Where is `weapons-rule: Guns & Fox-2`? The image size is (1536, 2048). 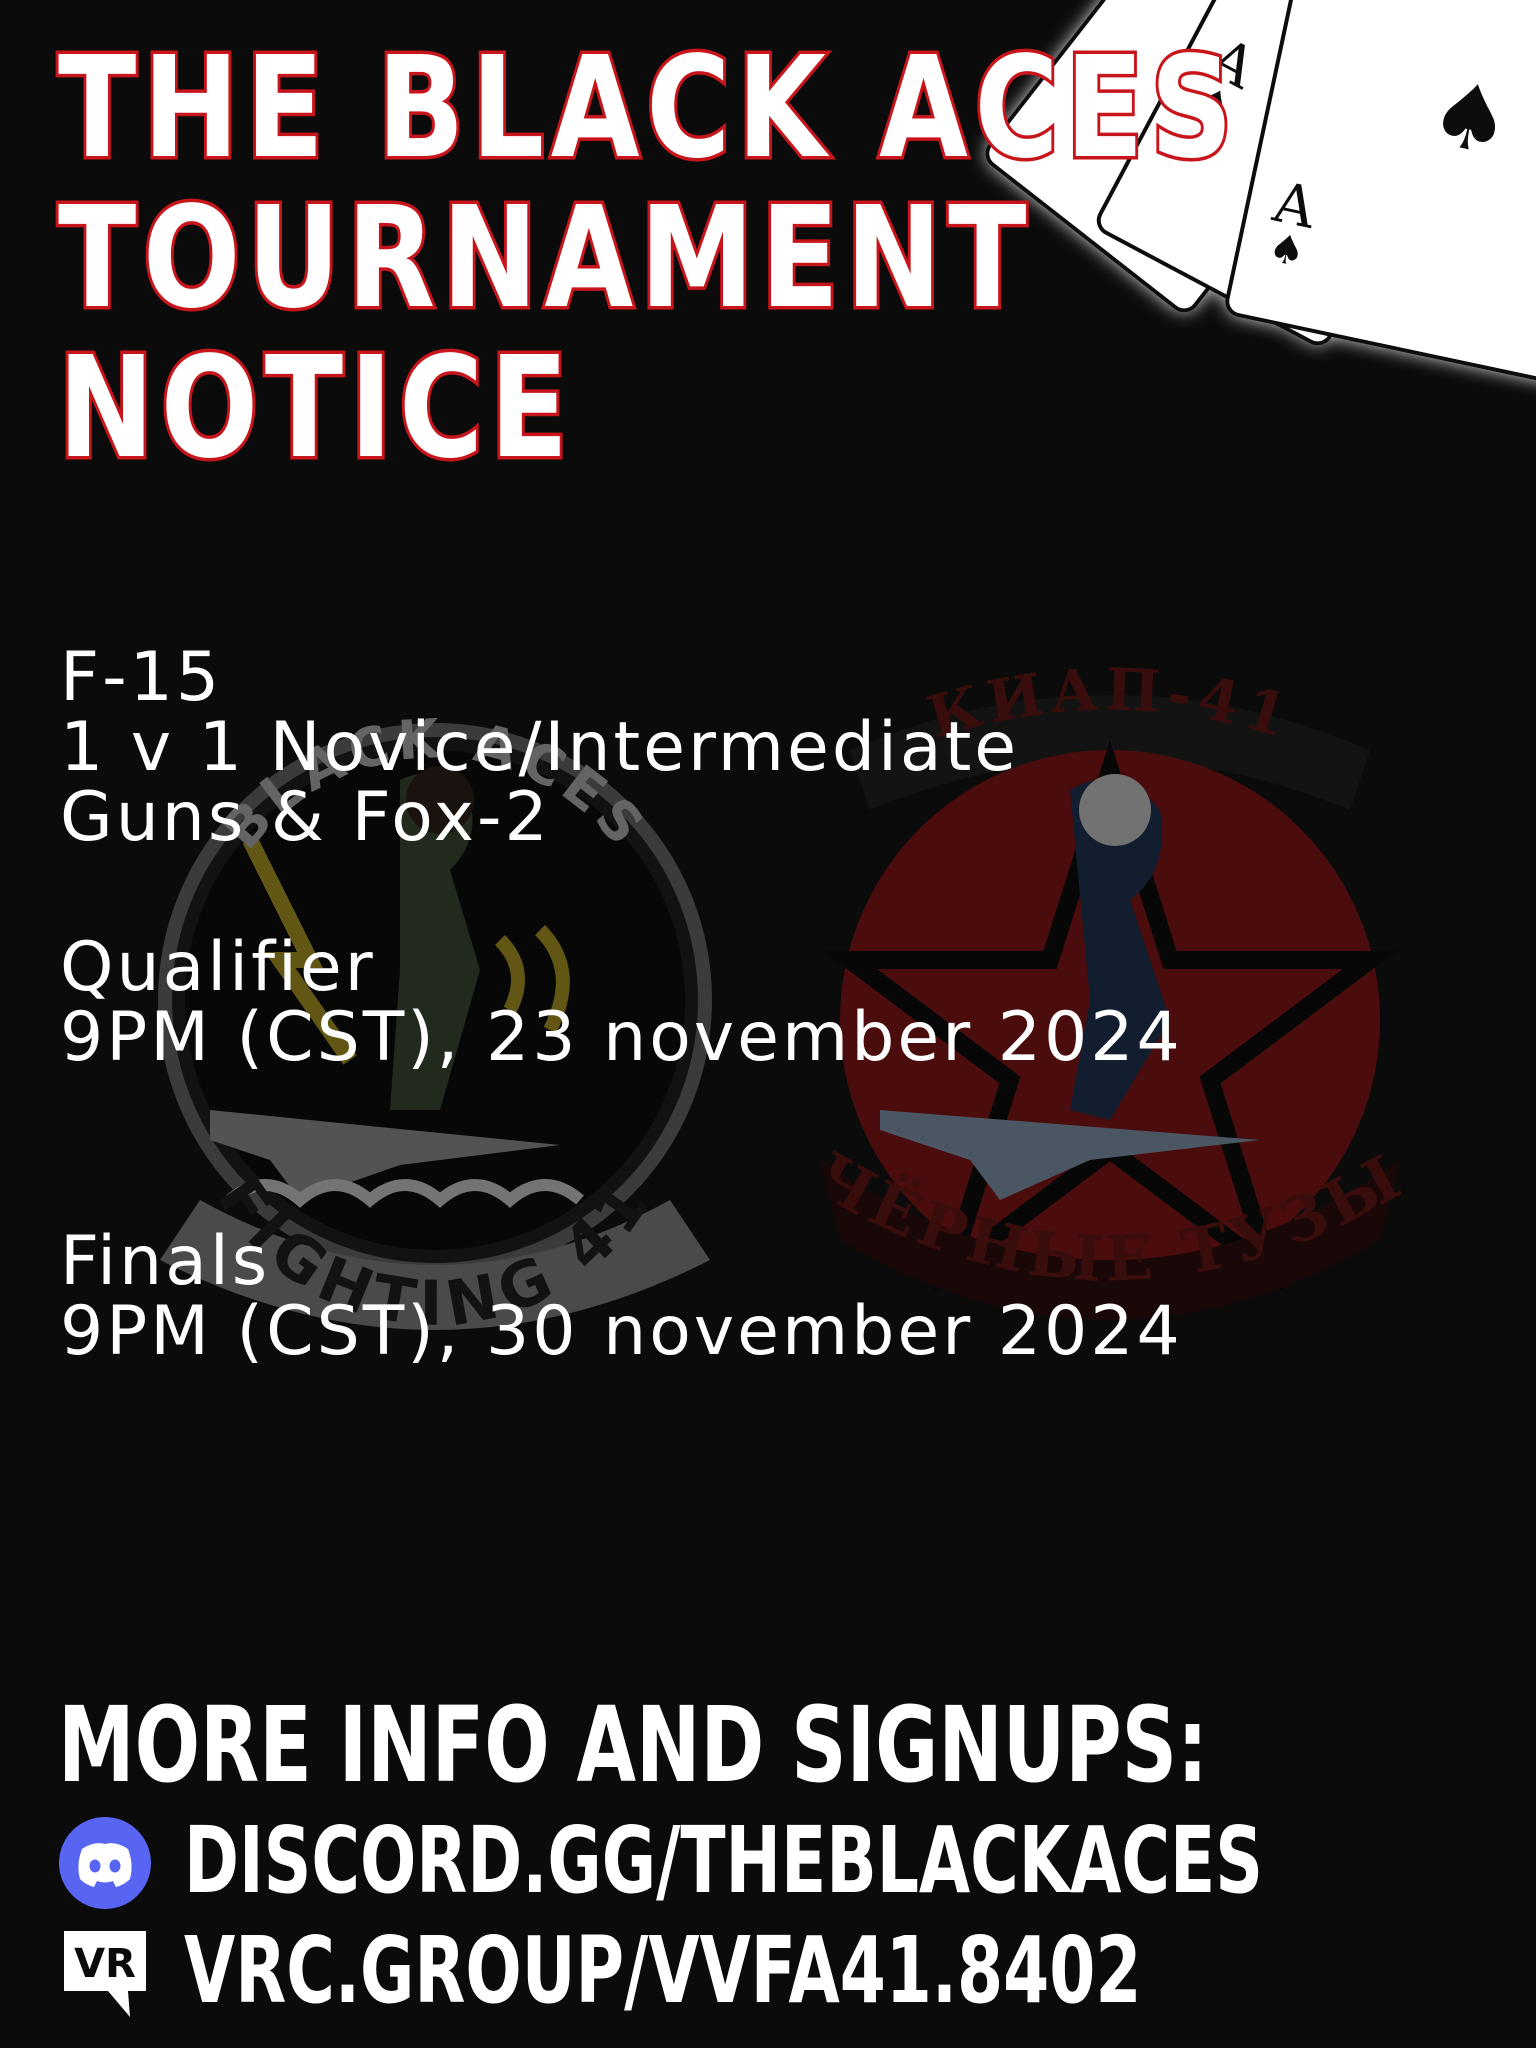 weapons-rule: Guns & Fox-2 is located at coordinates (305, 817).